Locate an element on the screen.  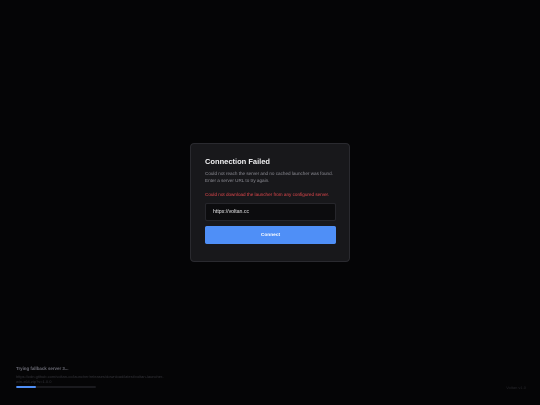
progress-bar-fill is located at coordinates (26, 387).